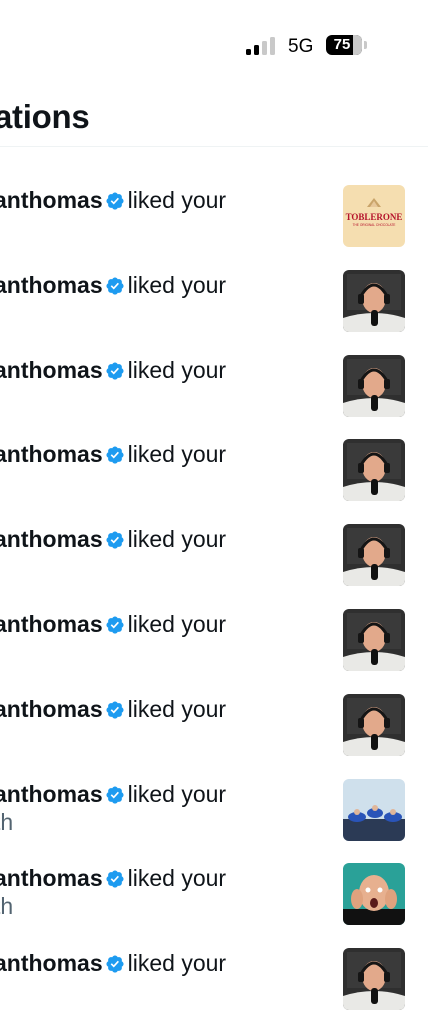 The image size is (428, 1024). I want to click on signal-strength-icon, so click(263, 46).